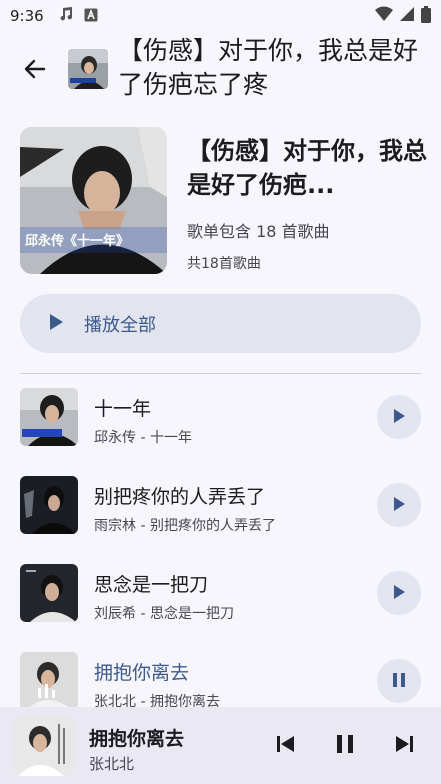 The height and width of the screenshot is (784, 441). Describe the element at coordinates (185, 526) in the screenshot. I see `song-subtitle: 雨宗林 - 别把疼你的人弄丢了` at that location.